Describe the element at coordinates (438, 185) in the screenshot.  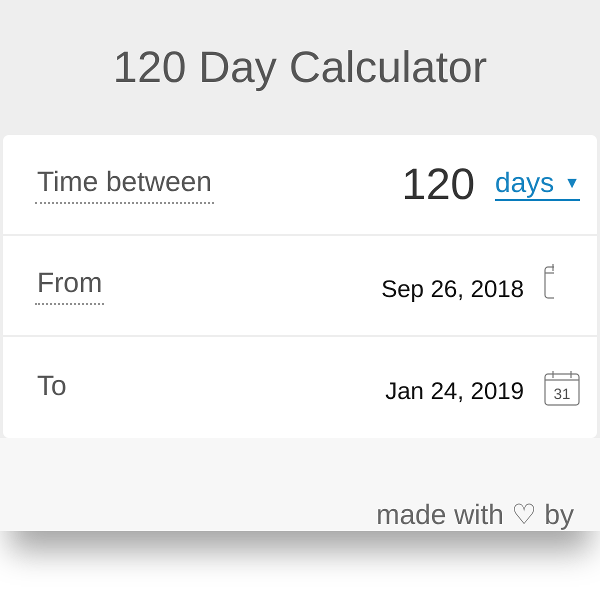
I see `number-value: 120` at that location.